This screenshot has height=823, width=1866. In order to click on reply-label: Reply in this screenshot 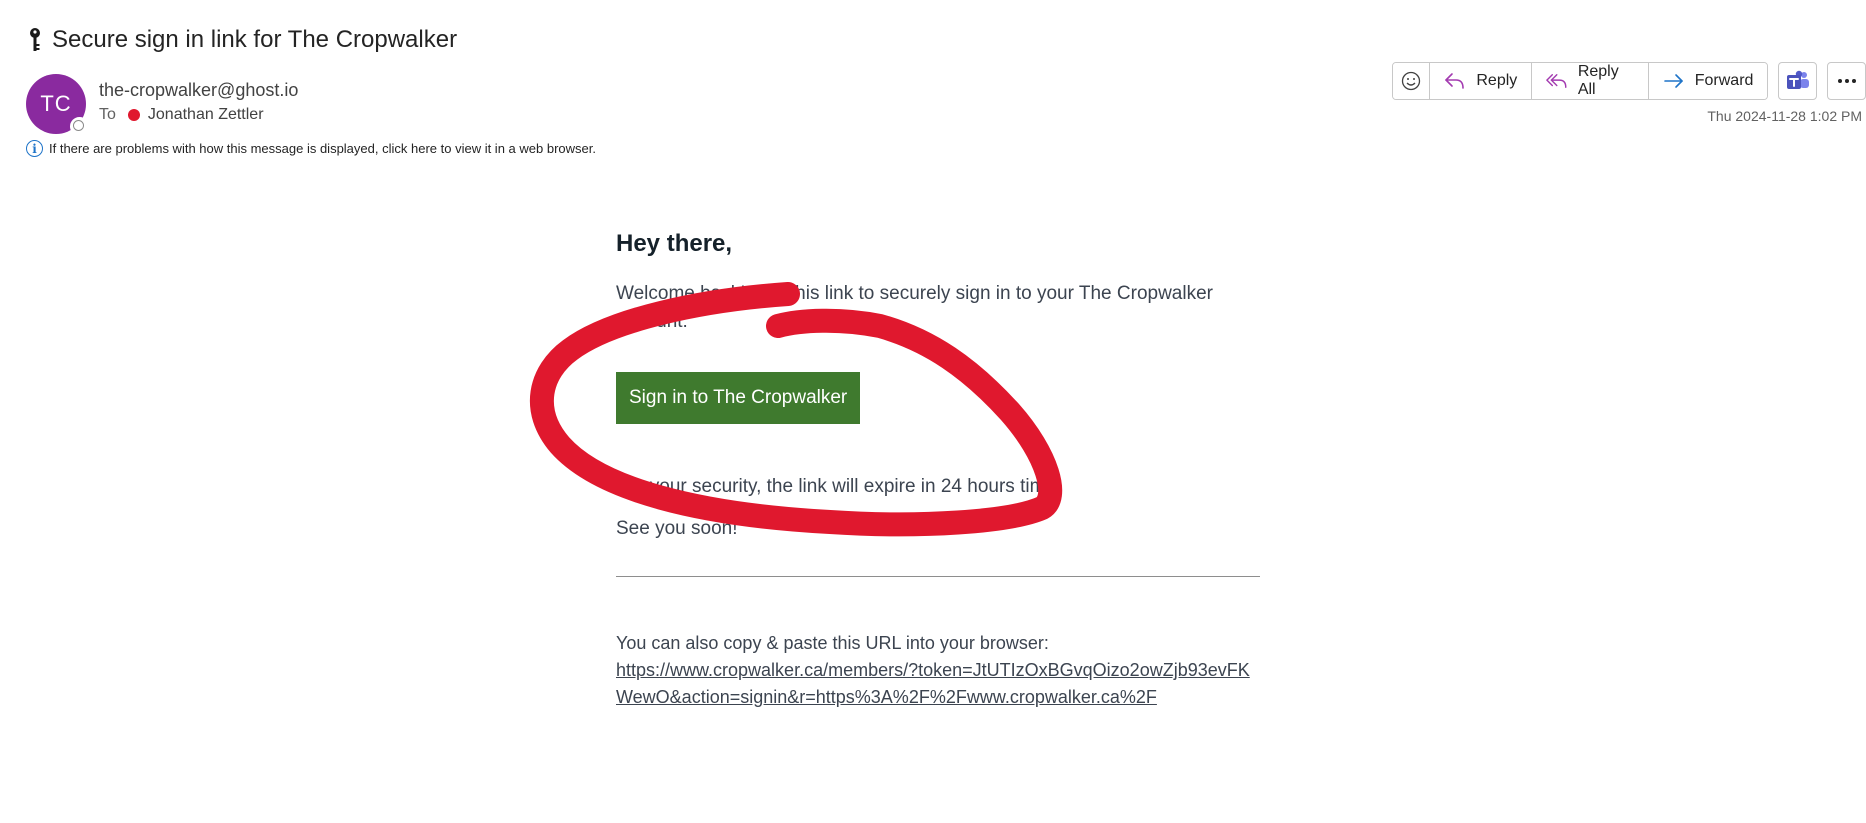, I will do `click(1497, 80)`.